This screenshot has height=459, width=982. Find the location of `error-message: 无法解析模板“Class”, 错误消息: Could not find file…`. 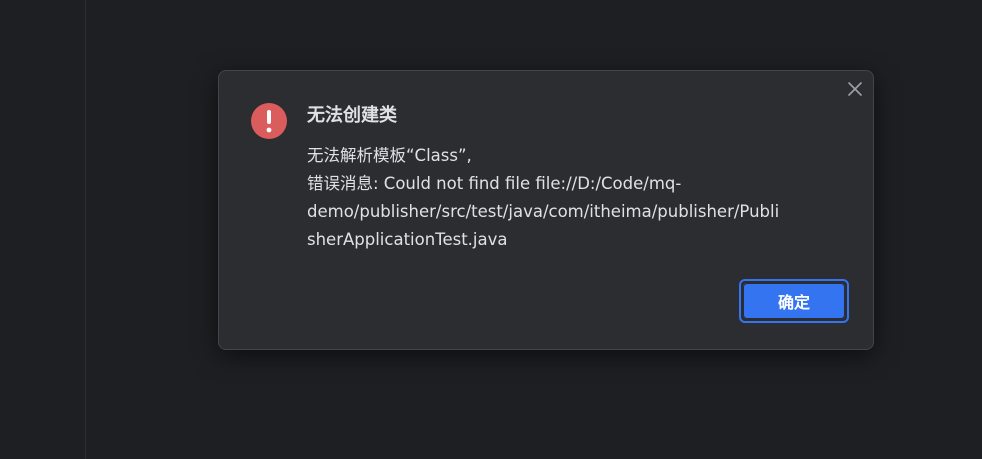

error-message: 无法解析模板“Class”, 错误消息: Could not find file… is located at coordinates (582, 198).